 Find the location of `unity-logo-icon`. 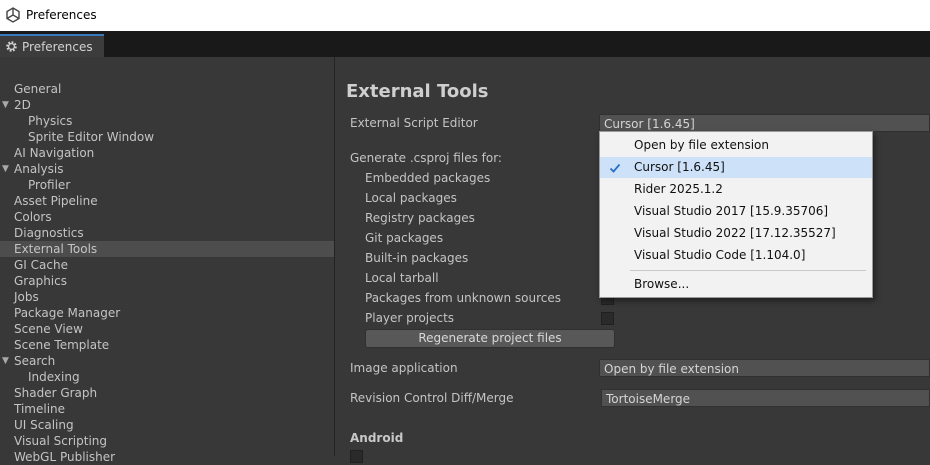

unity-logo-icon is located at coordinates (13, 15).